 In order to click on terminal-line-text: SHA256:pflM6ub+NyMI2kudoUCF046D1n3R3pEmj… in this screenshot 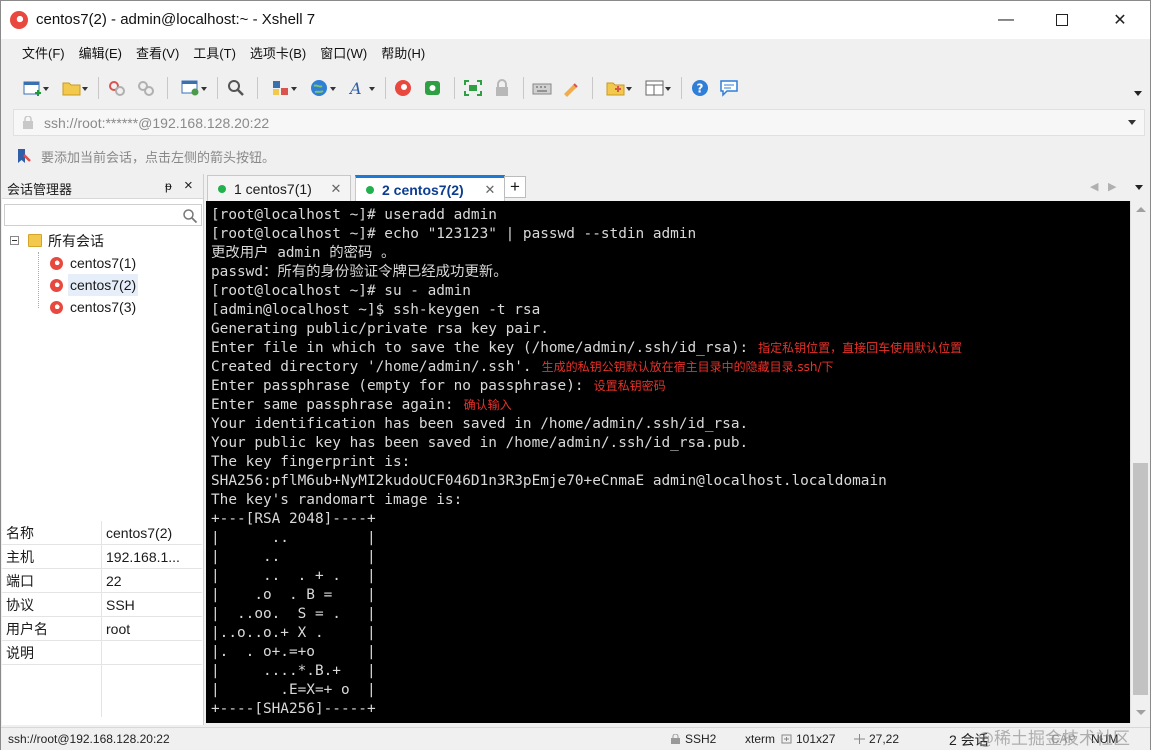, I will do `click(549, 481)`.